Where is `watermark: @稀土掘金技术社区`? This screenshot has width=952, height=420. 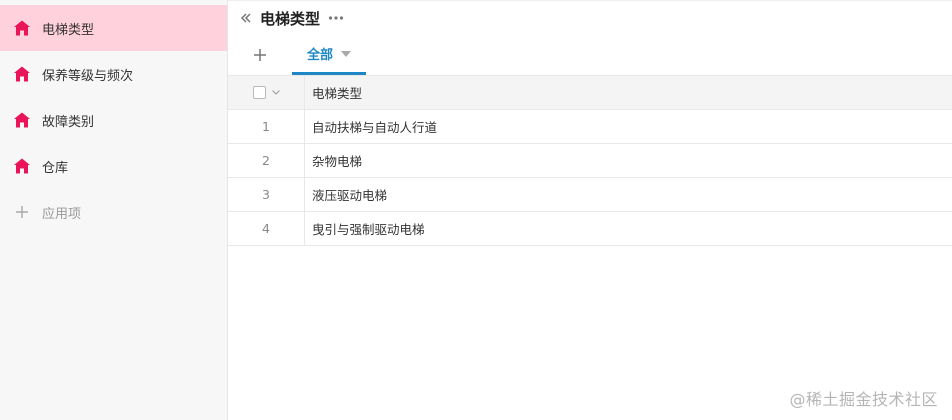 watermark: @稀土掘金技术社区 is located at coordinates (863, 399).